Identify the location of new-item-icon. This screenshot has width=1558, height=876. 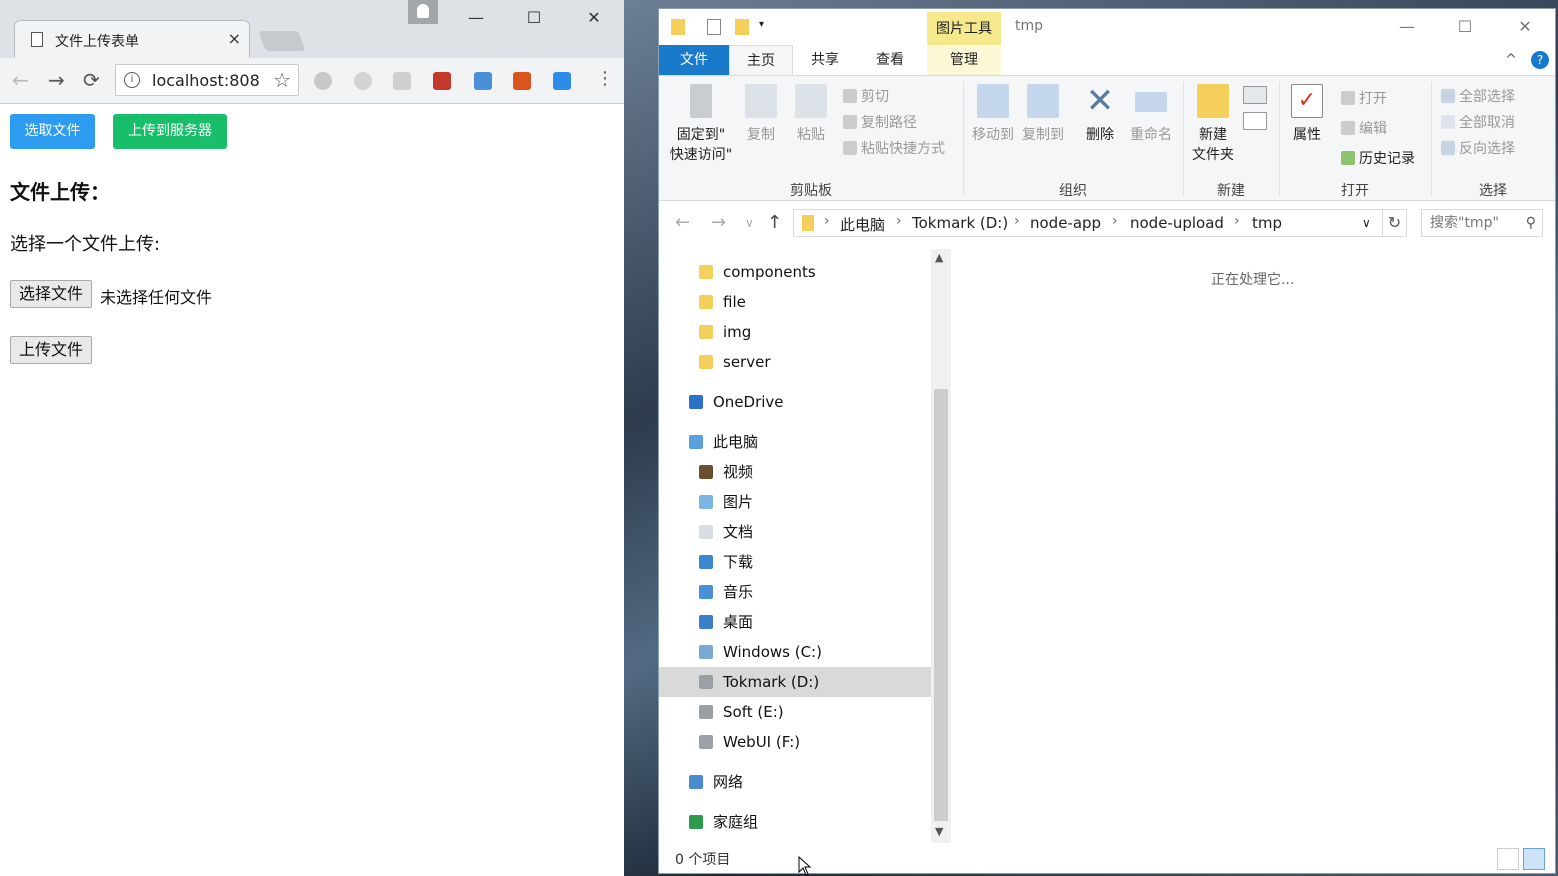
(1255, 95).